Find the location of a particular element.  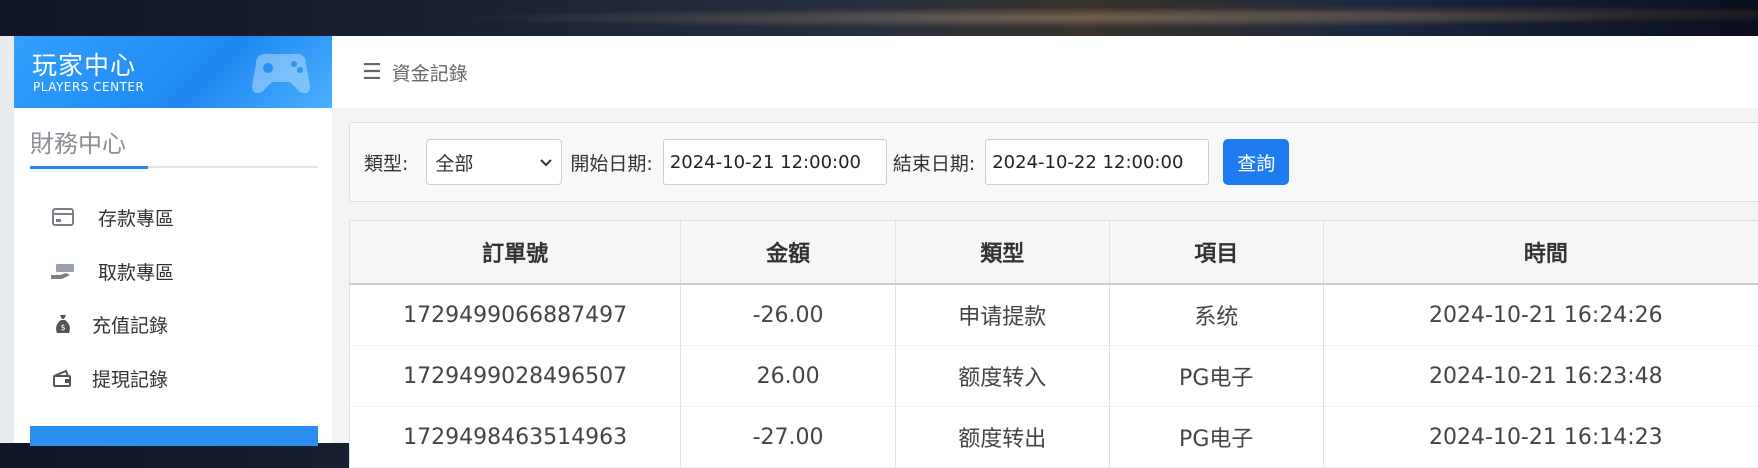

cell-time: 2024-10-21 16:14:23 is located at coordinates (1540, 437).